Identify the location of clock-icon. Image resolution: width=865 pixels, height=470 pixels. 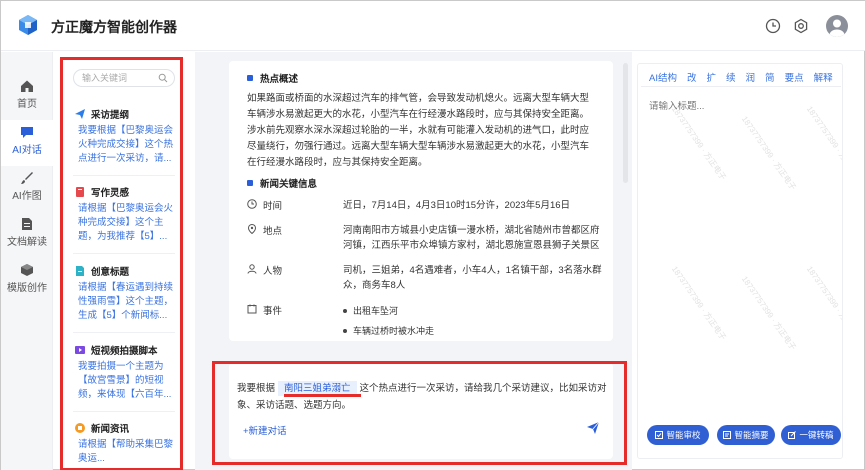
(252, 204).